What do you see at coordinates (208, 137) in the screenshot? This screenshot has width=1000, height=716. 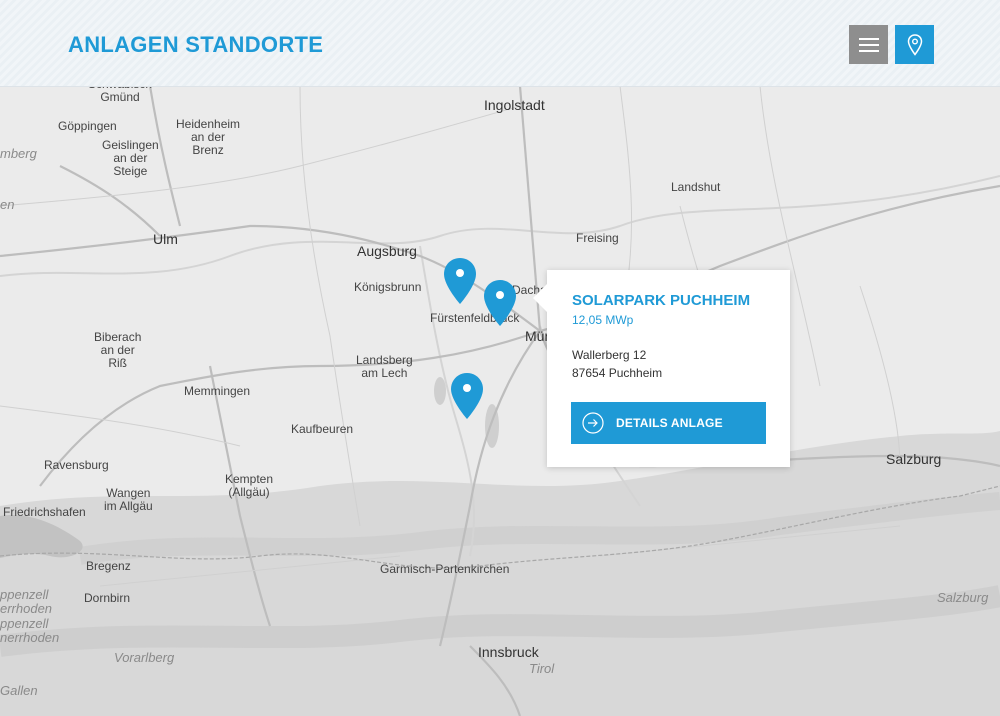 I see `label-heidenheim: Heidenheim an der Brenz` at bounding box center [208, 137].